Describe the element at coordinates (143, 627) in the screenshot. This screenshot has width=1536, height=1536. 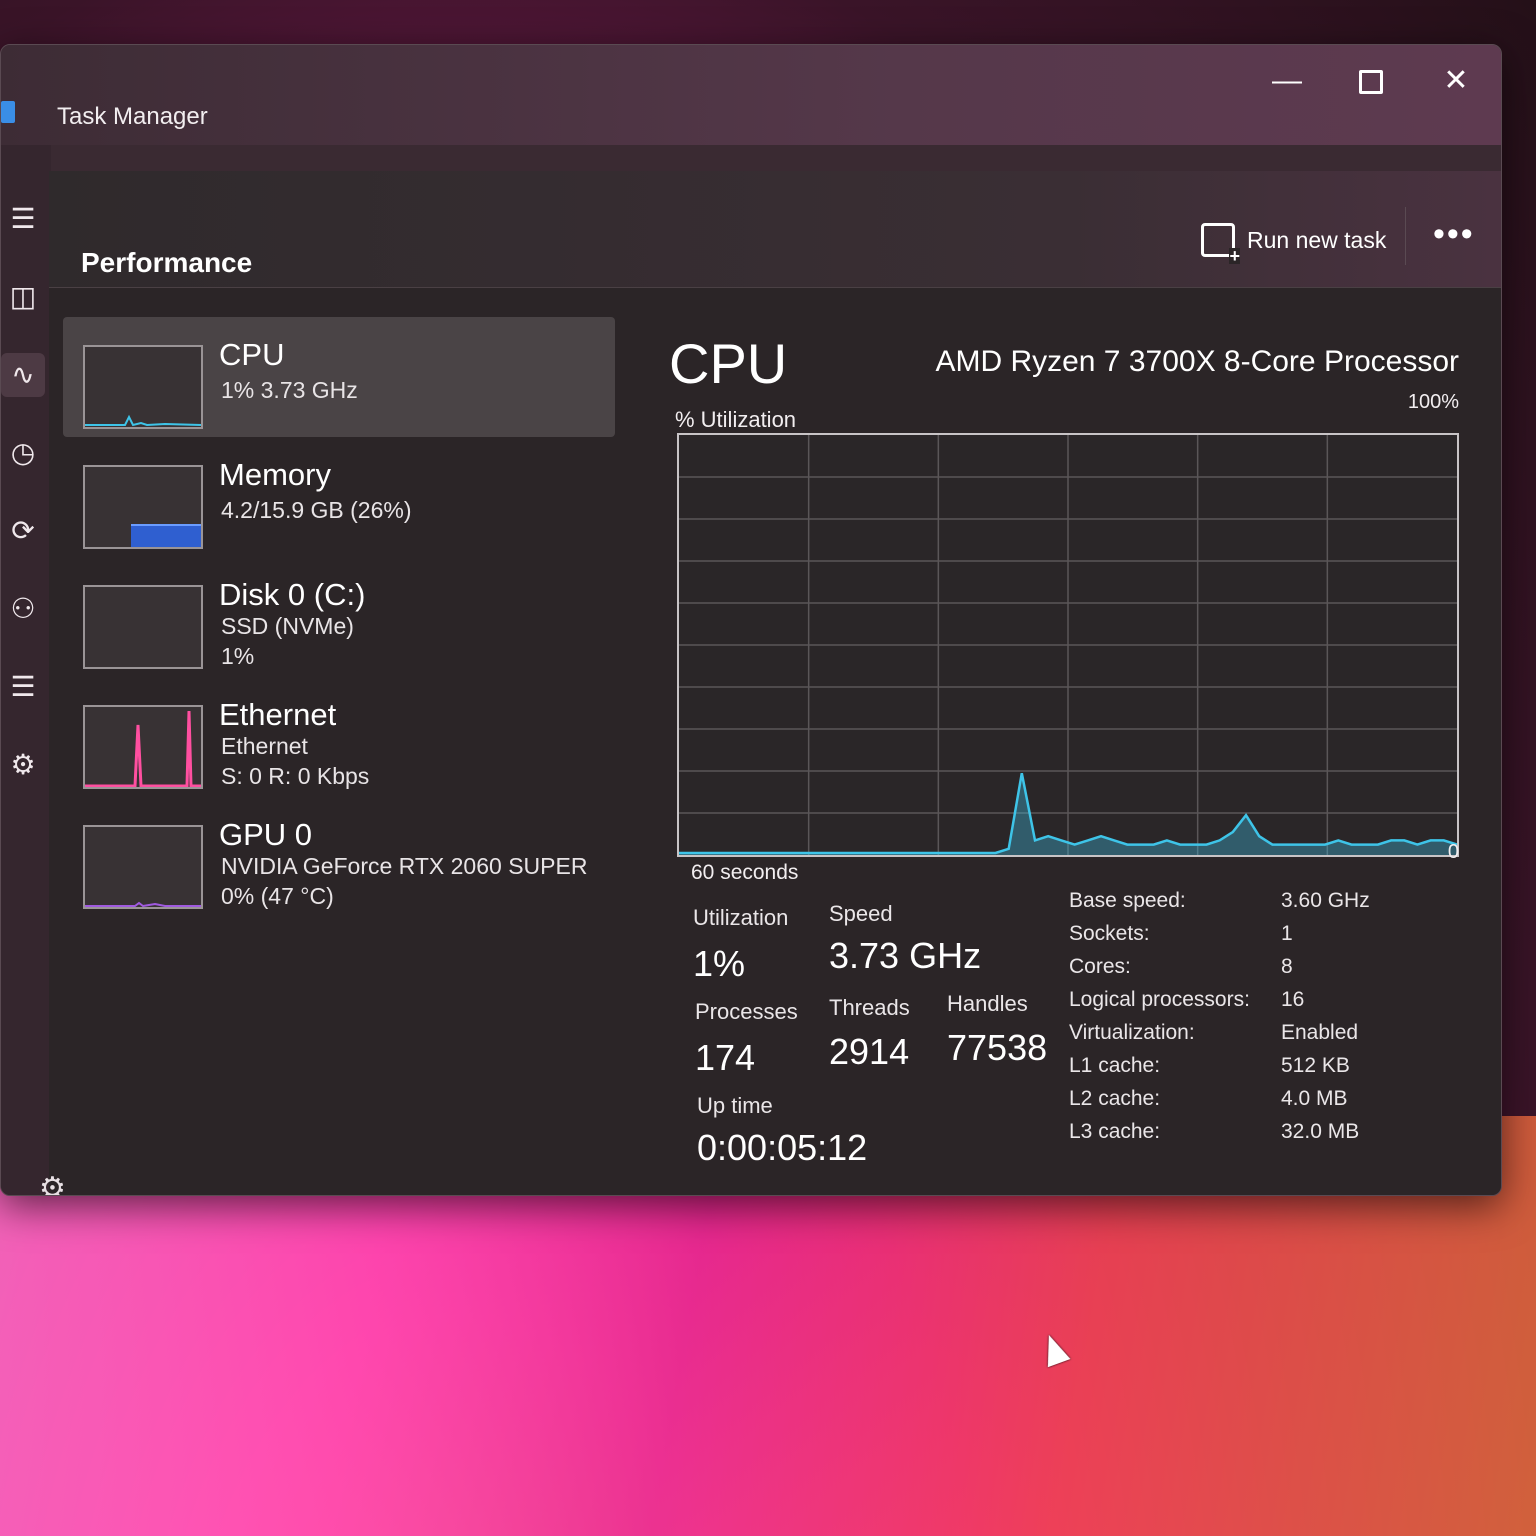
I see `disk-thumbnail-graph` at that location.